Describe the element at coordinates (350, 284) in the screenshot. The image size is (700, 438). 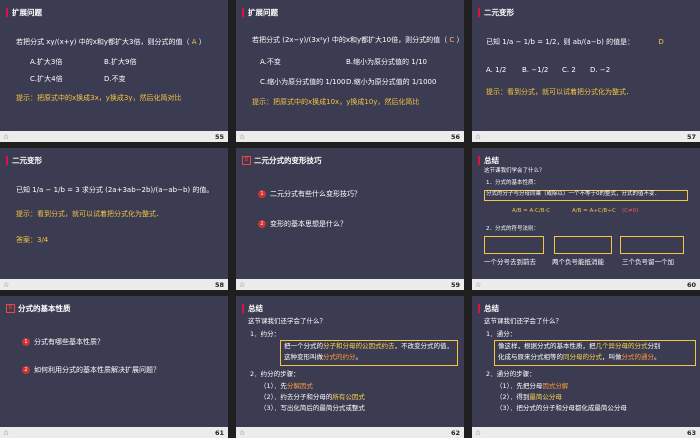
I see `slide-footer: ☆ 59` at that location.